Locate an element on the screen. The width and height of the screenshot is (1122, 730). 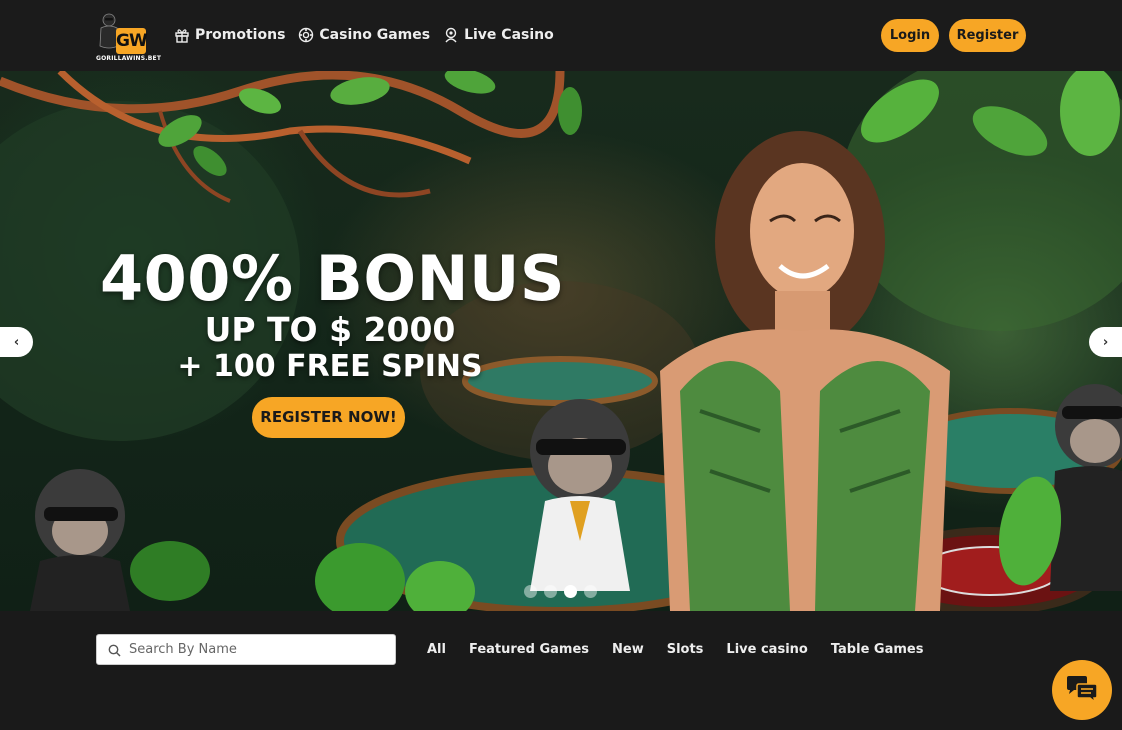
chevron-left-icon: ‹ is located at coordinates (16, 342).